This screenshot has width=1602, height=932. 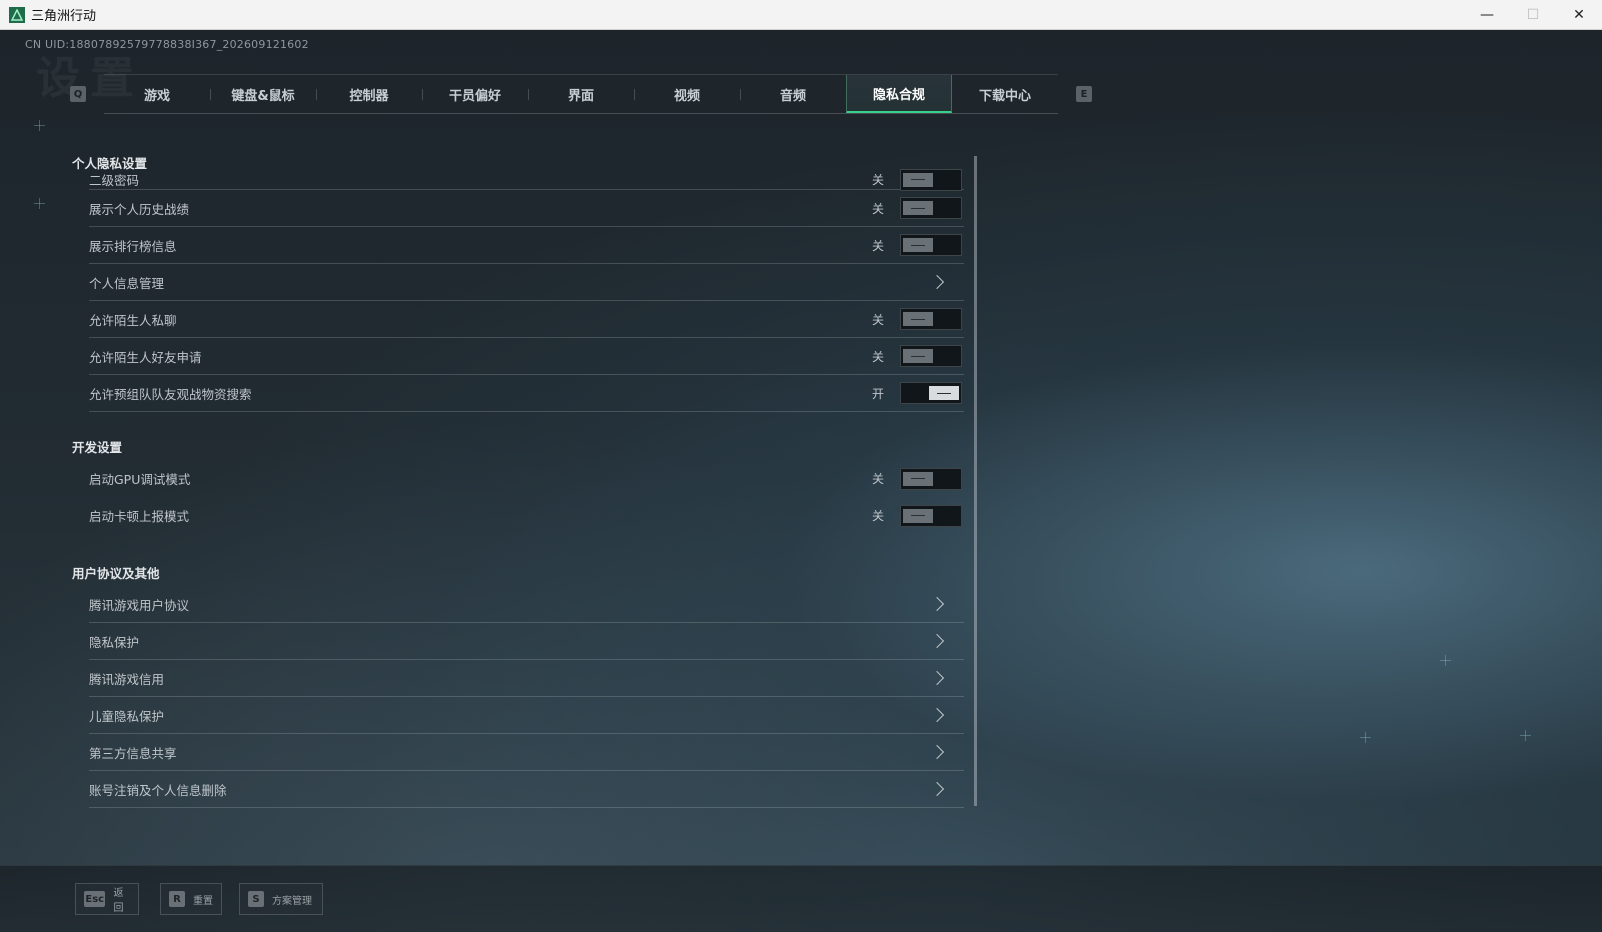 I want to click on setting-label: 展示个人历史战绩, so click(x=139, y=209).